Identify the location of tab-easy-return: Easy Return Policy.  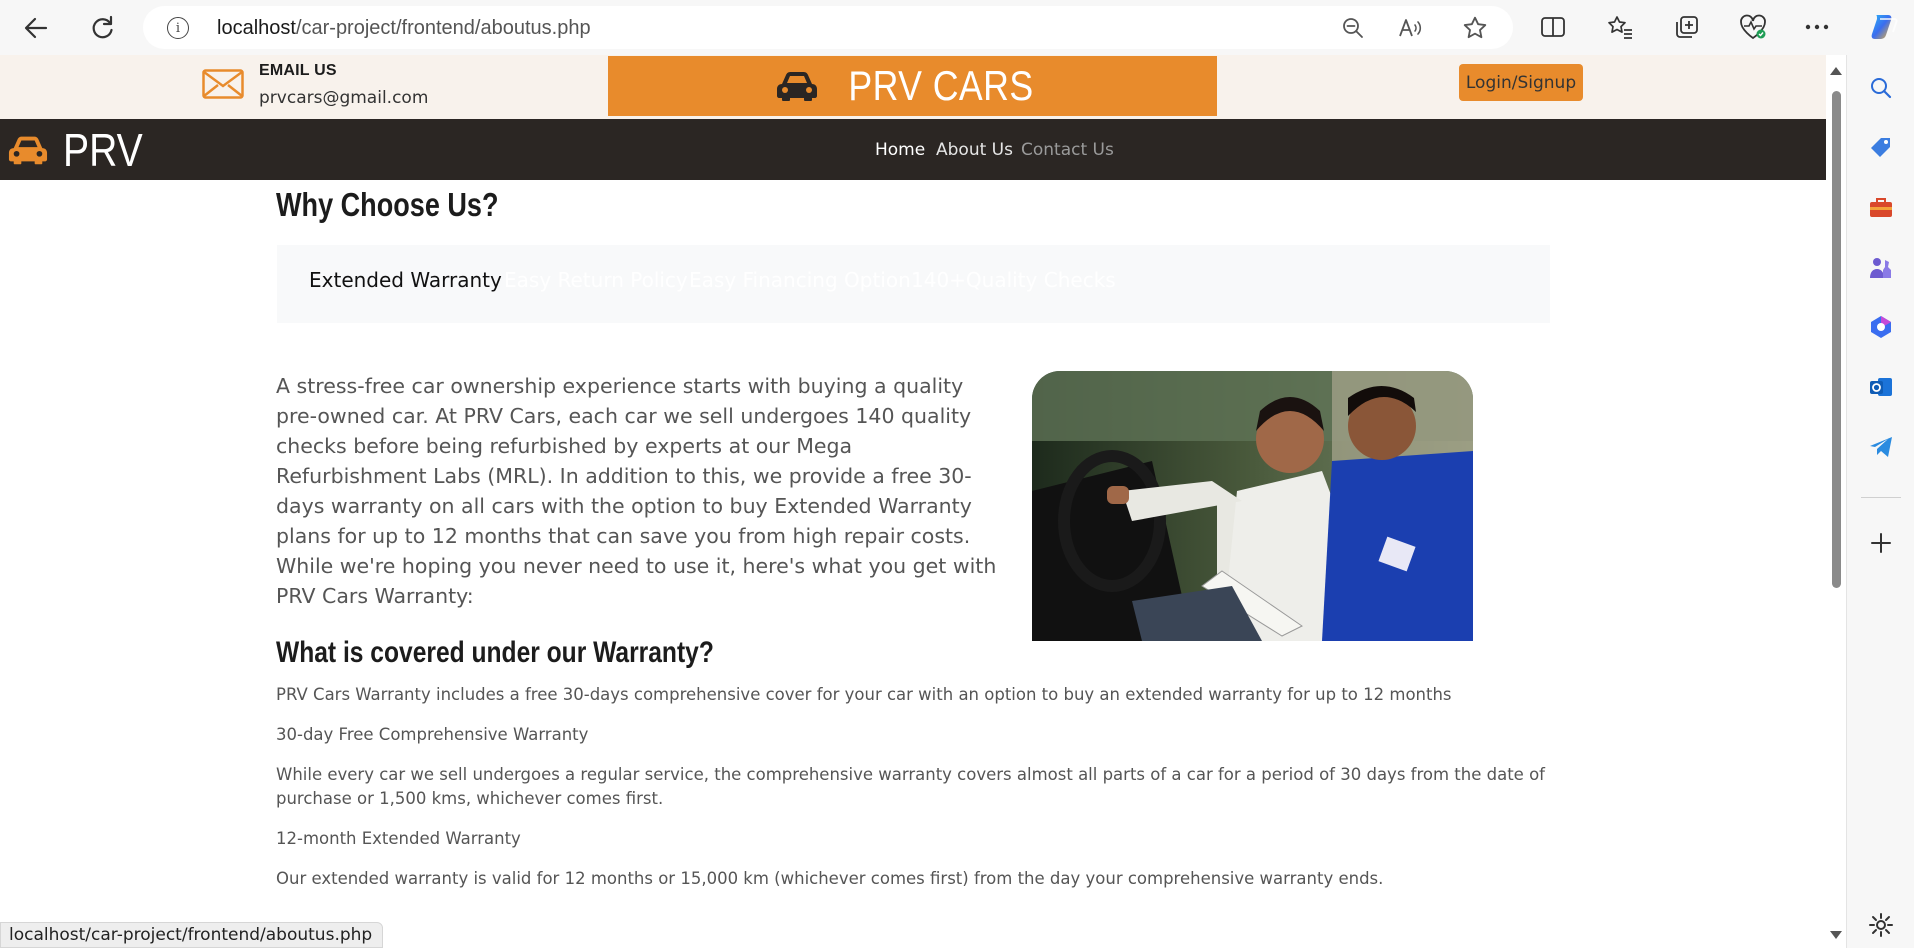
(596, 280).